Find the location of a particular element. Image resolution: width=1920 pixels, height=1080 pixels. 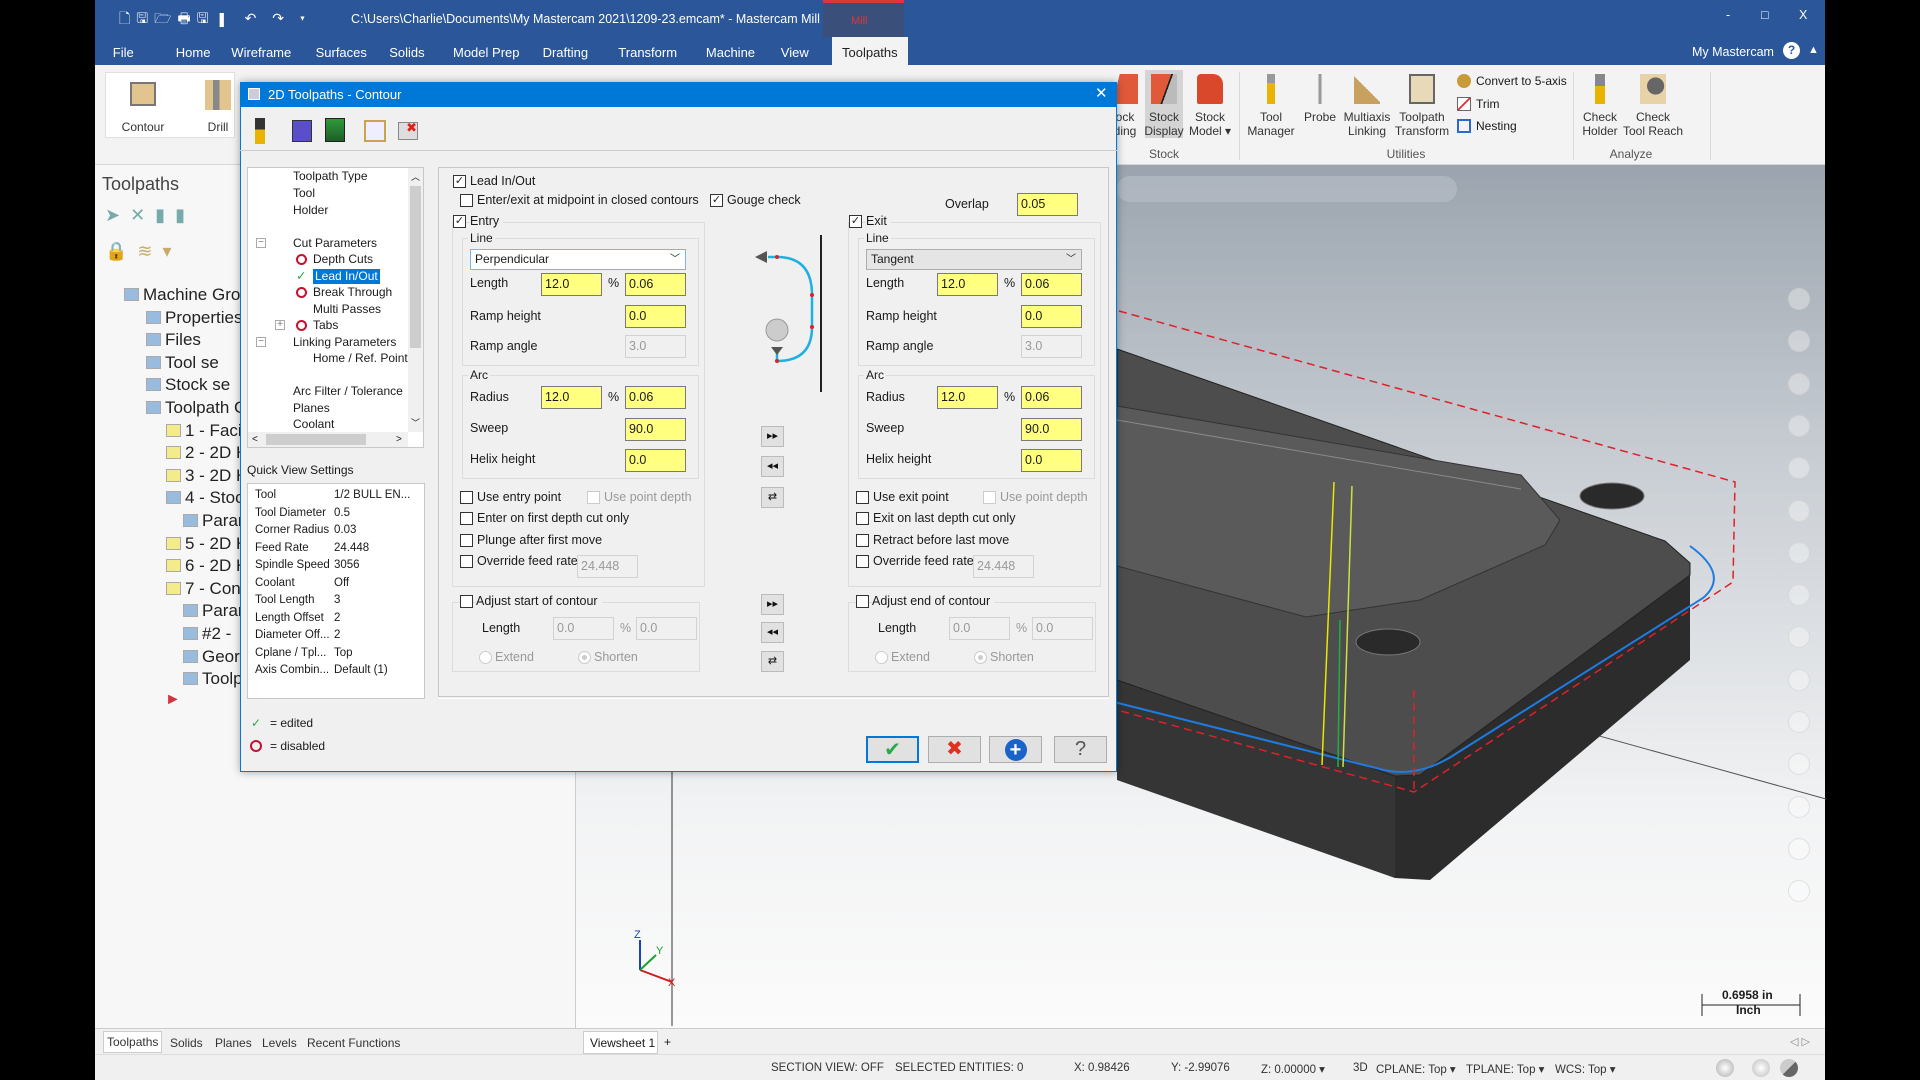

entry-override-feed-checkbox is located at coordinates (466, 561).